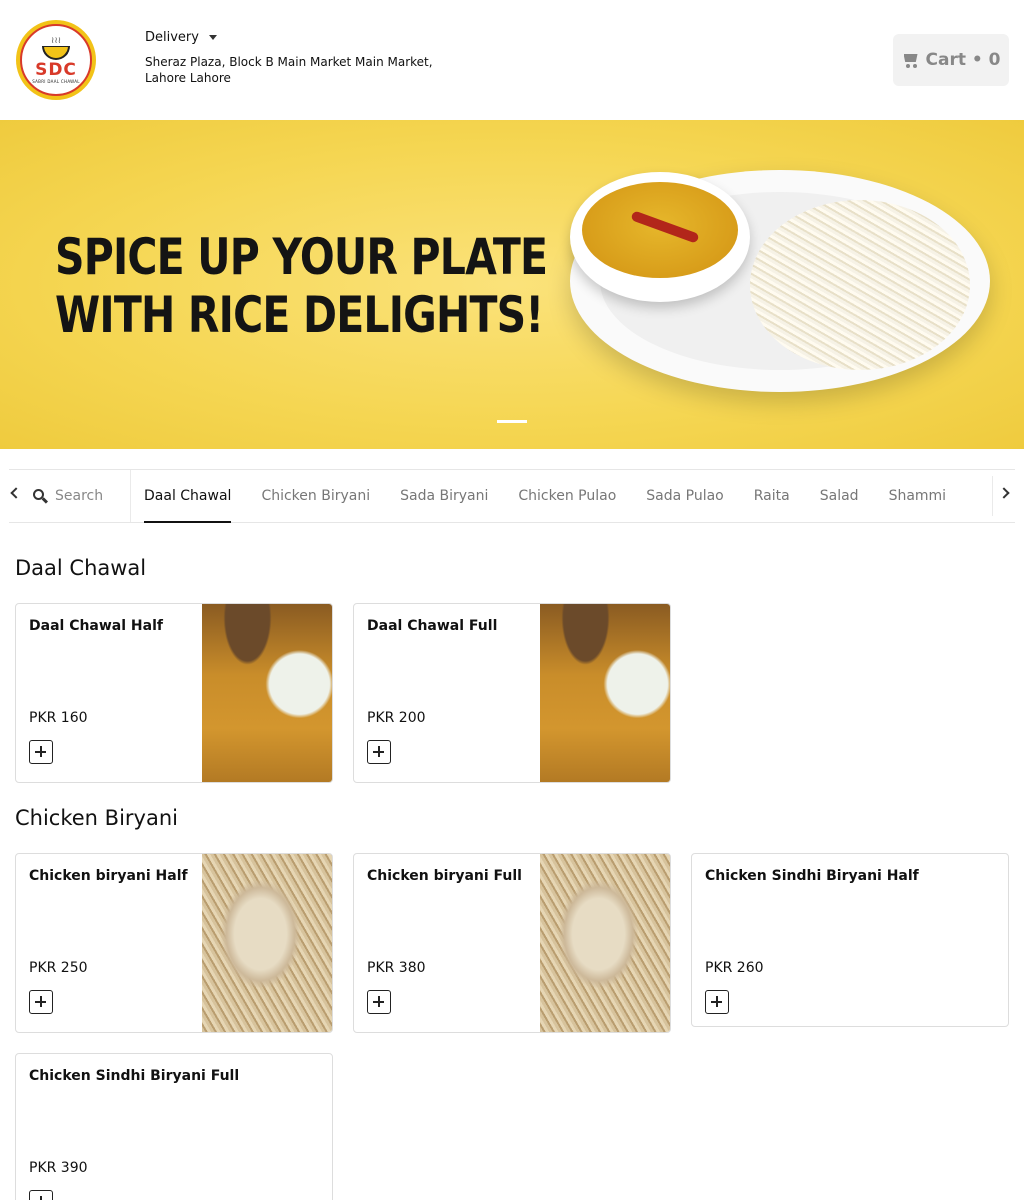 This screenshot has width=1024, height=1200. I want to click on menu-item-card: Daal Chawal Half PKR 160, so click(174, 693).